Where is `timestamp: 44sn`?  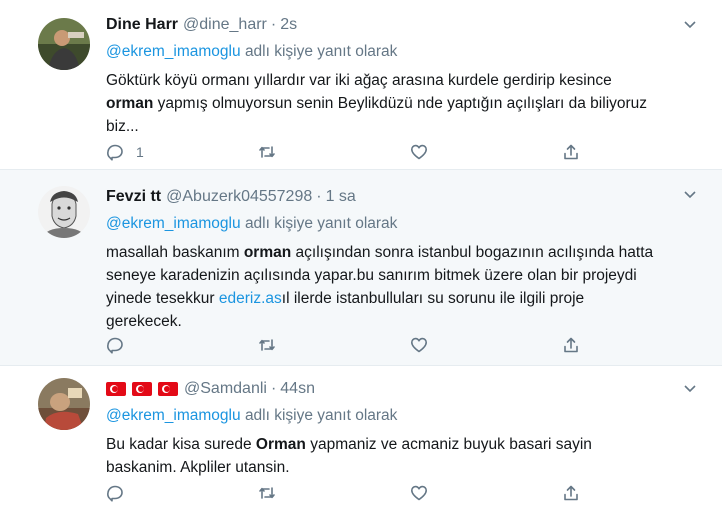 timestamp: 44sn is located at coordinates (297, 389).